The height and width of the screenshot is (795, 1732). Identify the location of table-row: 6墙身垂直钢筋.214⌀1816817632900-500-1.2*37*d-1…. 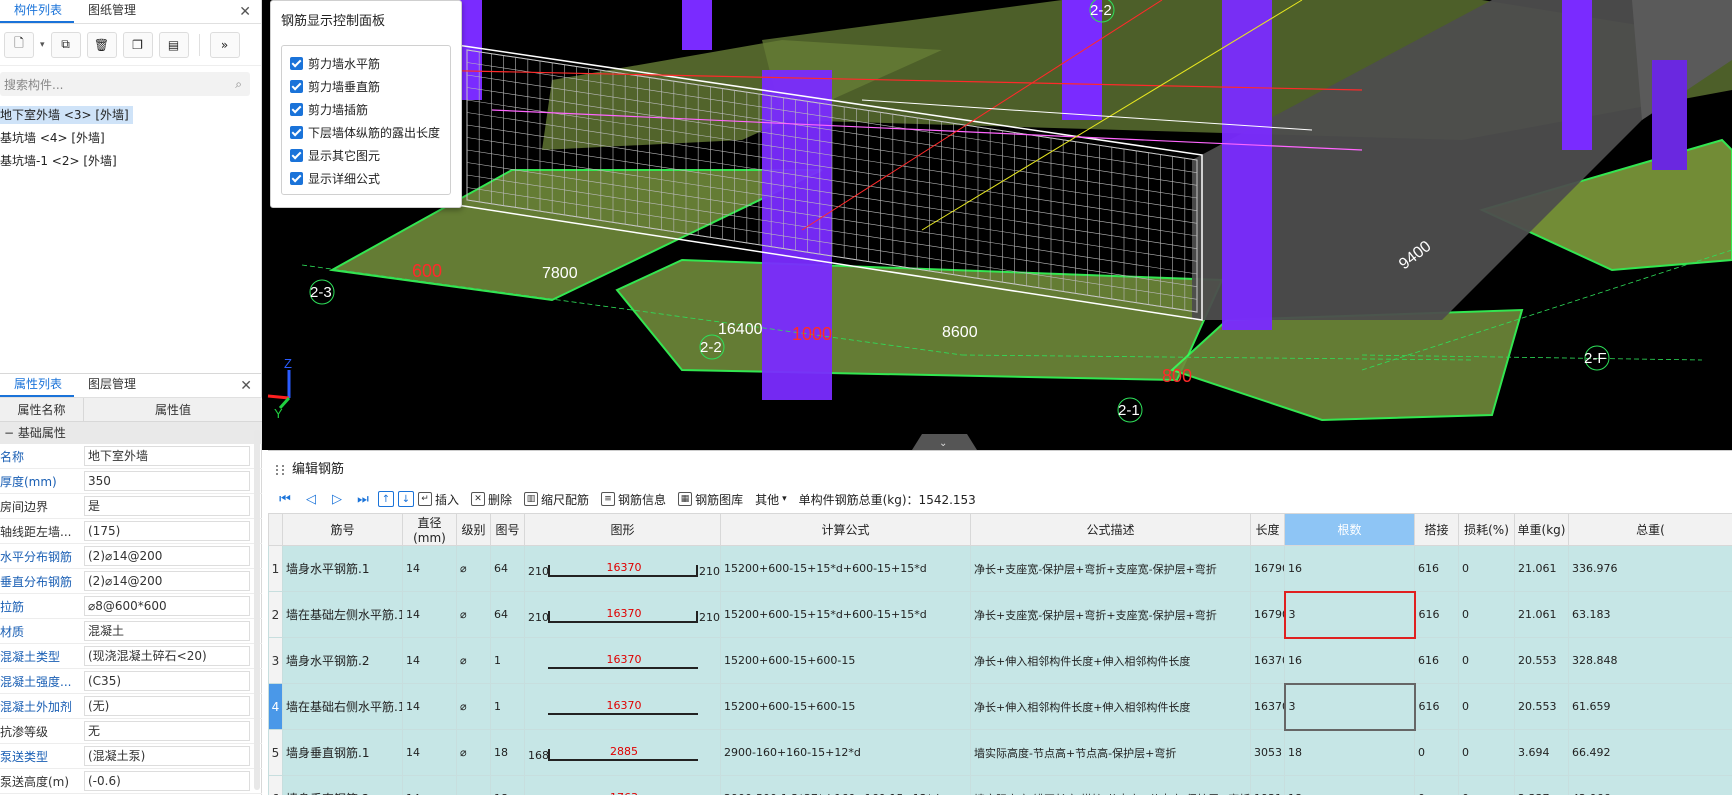
(1000, 785).